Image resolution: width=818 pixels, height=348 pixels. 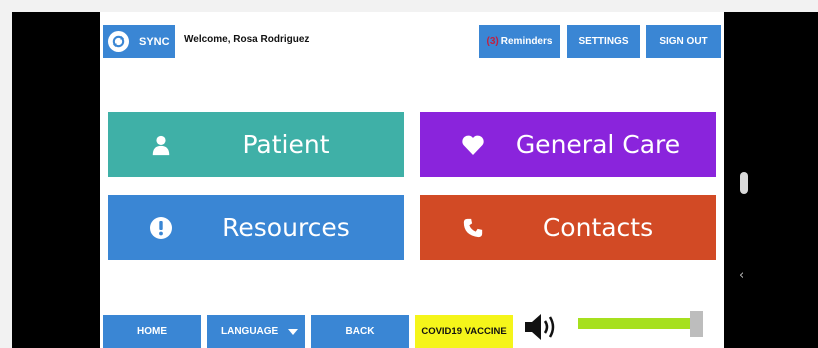 I want to click on nav-handle, so click(x=744, y=183).